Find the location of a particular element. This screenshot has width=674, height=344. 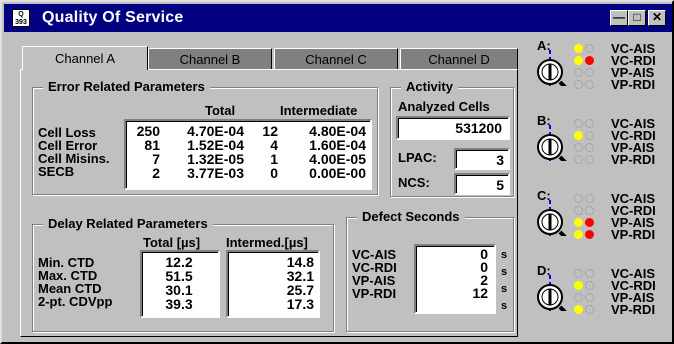

delay-row-label: 2-pt. CDVpp is located at coordinates (75, 301).